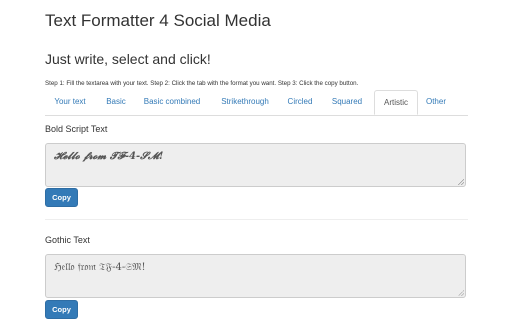 This screenshot has width=512, height=320. Describe the element at coordinates (245, 102) in the screenshot. I see `tab-strikethrough: Strikethrough` at that location.